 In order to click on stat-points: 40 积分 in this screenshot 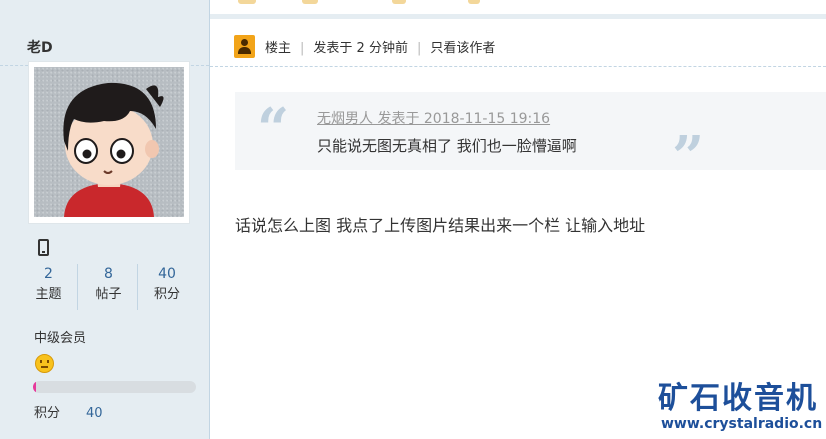, I will do `click(167, 287)`.